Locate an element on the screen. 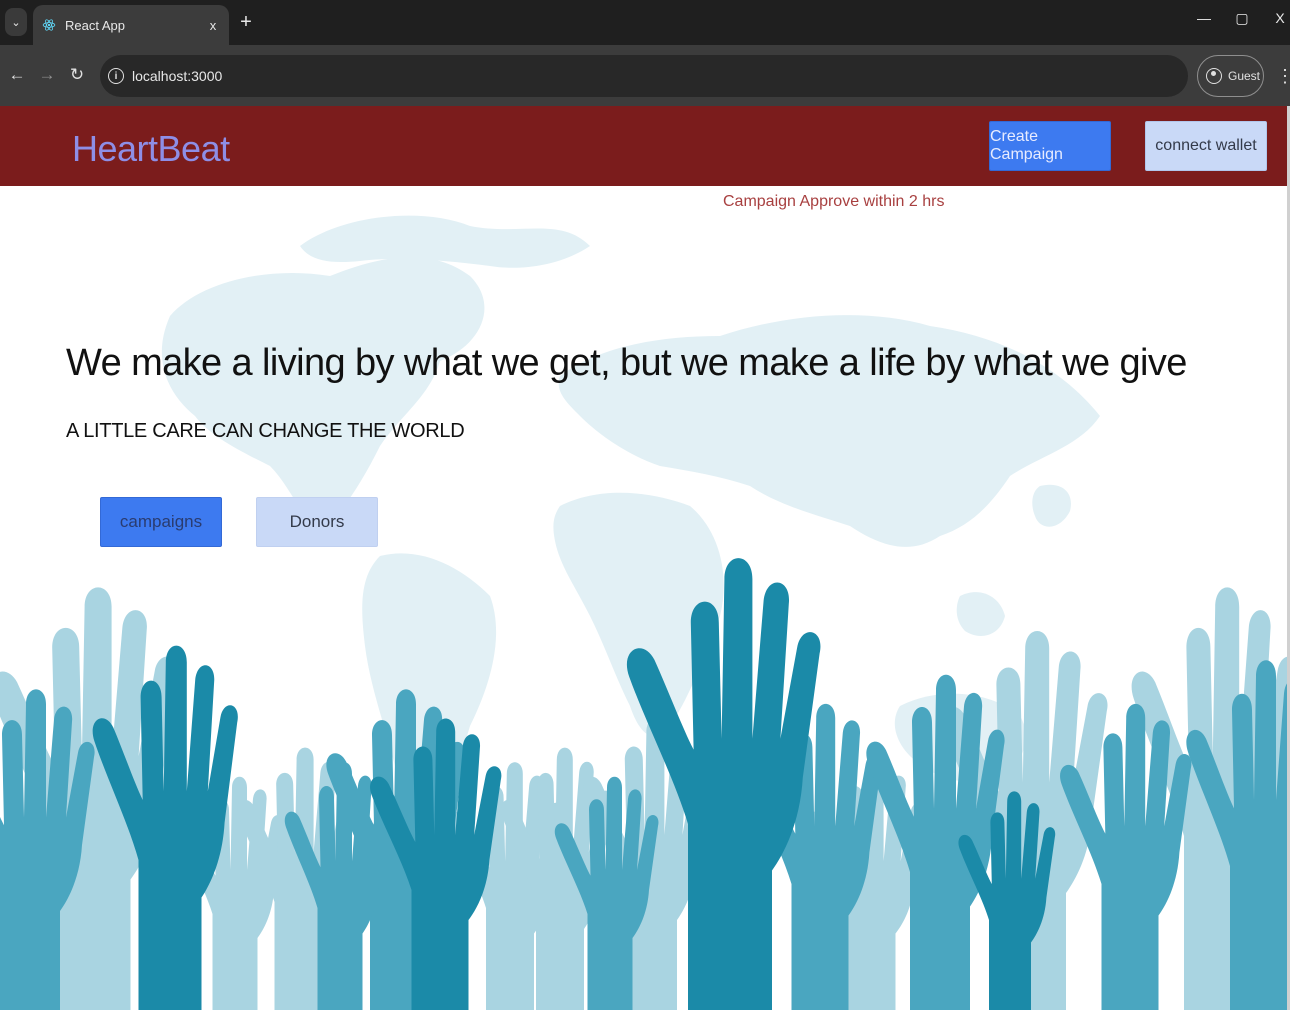  campaigns-button: campaigns is located at coordinates (161, 522).